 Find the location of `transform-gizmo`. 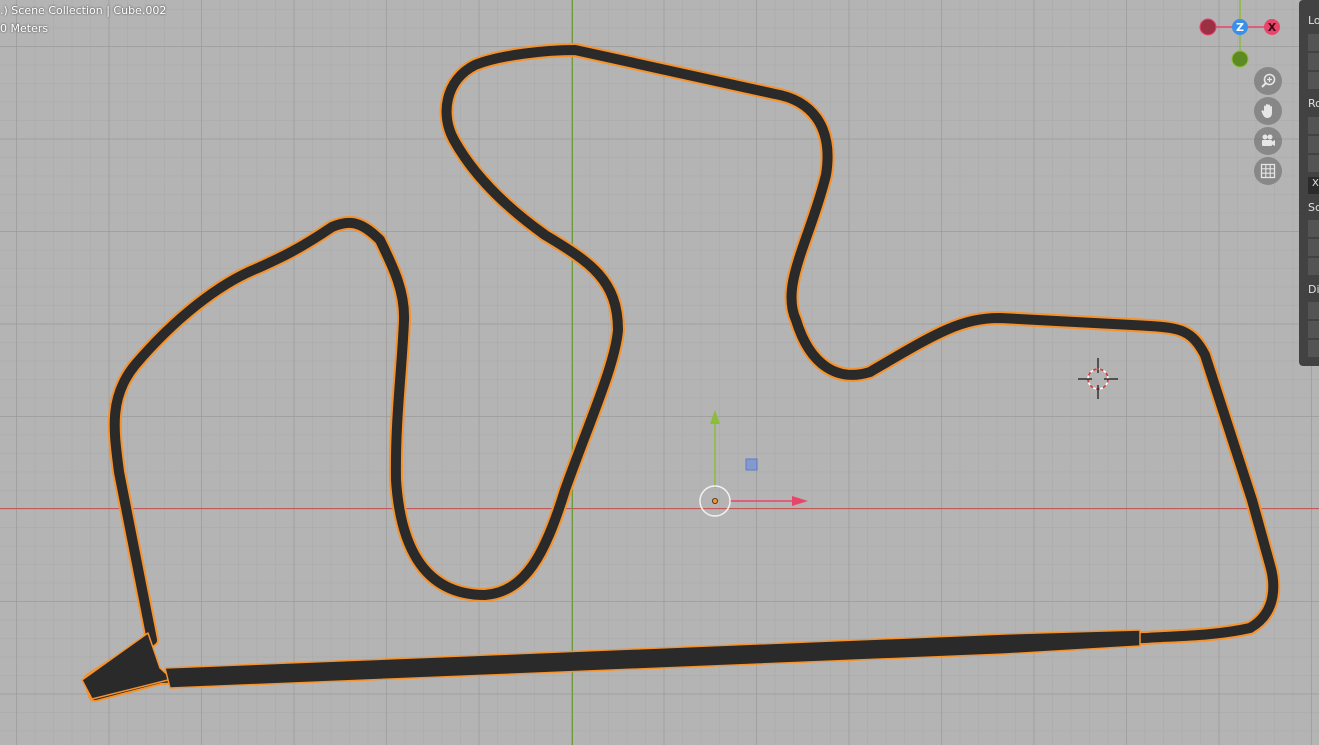

transform-gizmo is located at coordinates (753, 463).